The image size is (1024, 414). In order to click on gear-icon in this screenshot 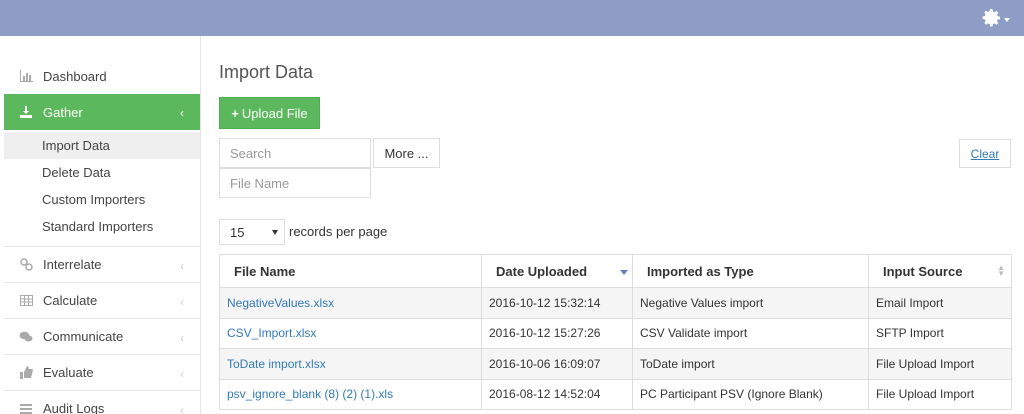, I will do `click(992, 18)`.